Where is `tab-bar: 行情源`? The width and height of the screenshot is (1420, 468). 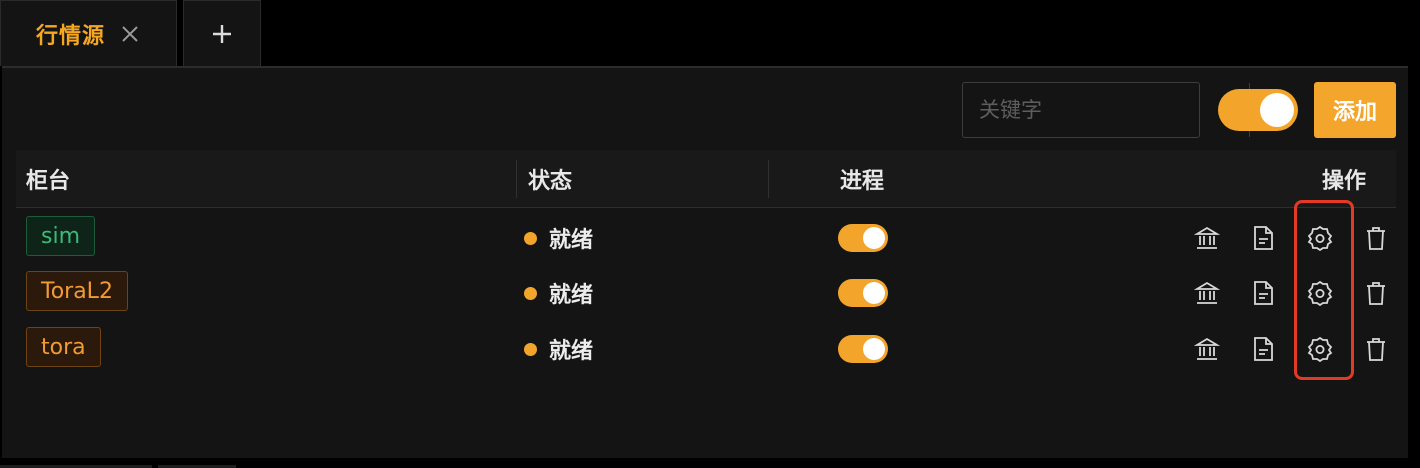 tab-bar: 行情源 is located at coordinates (710, 33).